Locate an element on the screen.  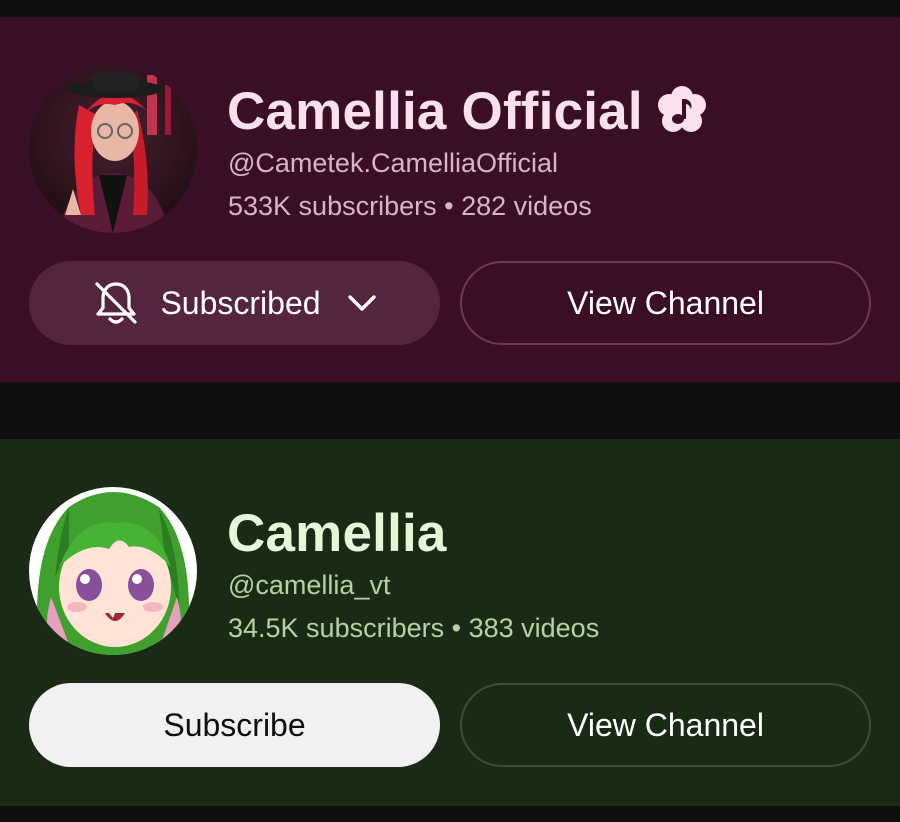
channel-name: Camellia is located at coordinates (337, 533).